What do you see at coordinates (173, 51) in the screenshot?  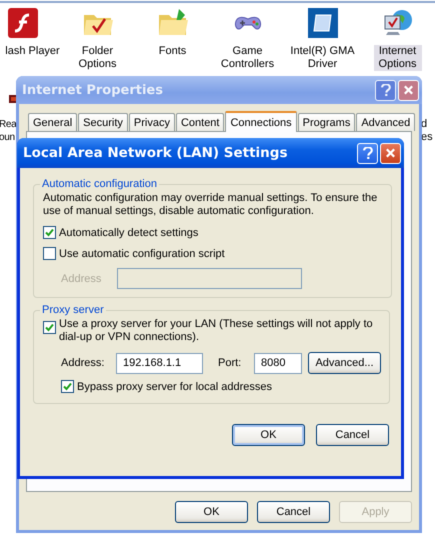 I see `icon-label: Fonts` at bounding box center [173, 51].